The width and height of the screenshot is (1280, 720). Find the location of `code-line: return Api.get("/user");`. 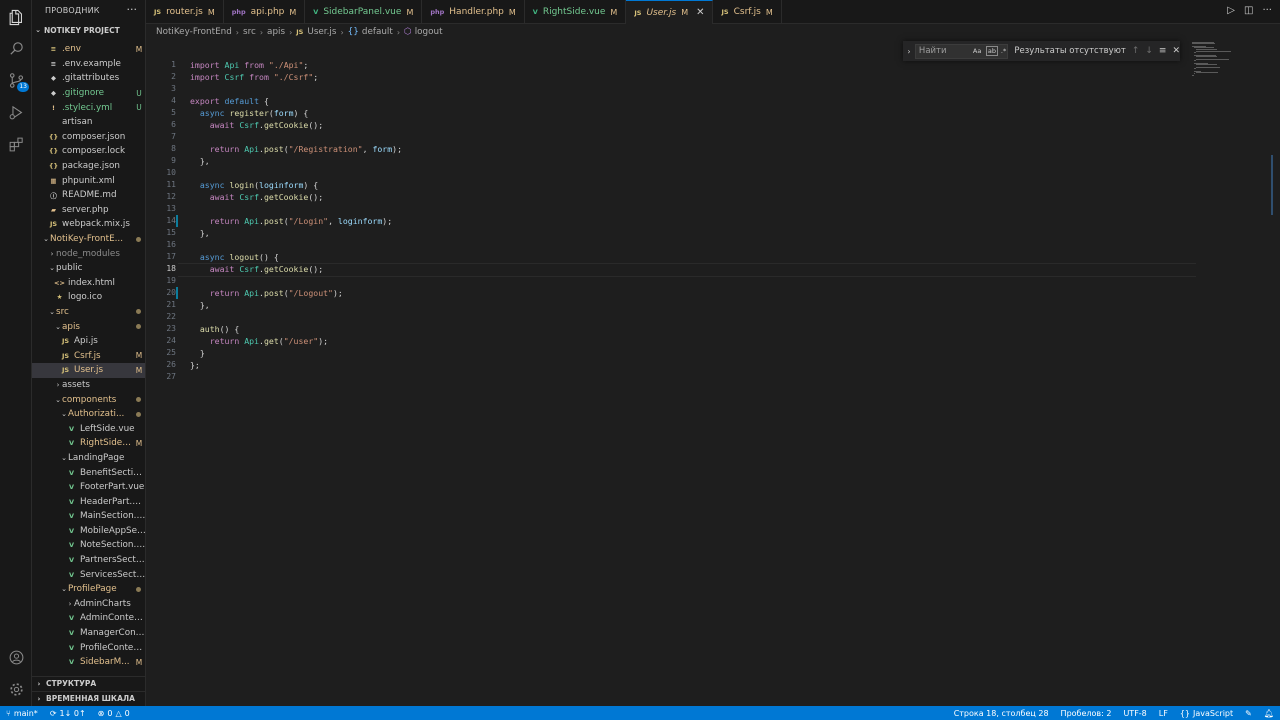

code-line: return Api.get("/user"); is located at coordinates (690, 341).